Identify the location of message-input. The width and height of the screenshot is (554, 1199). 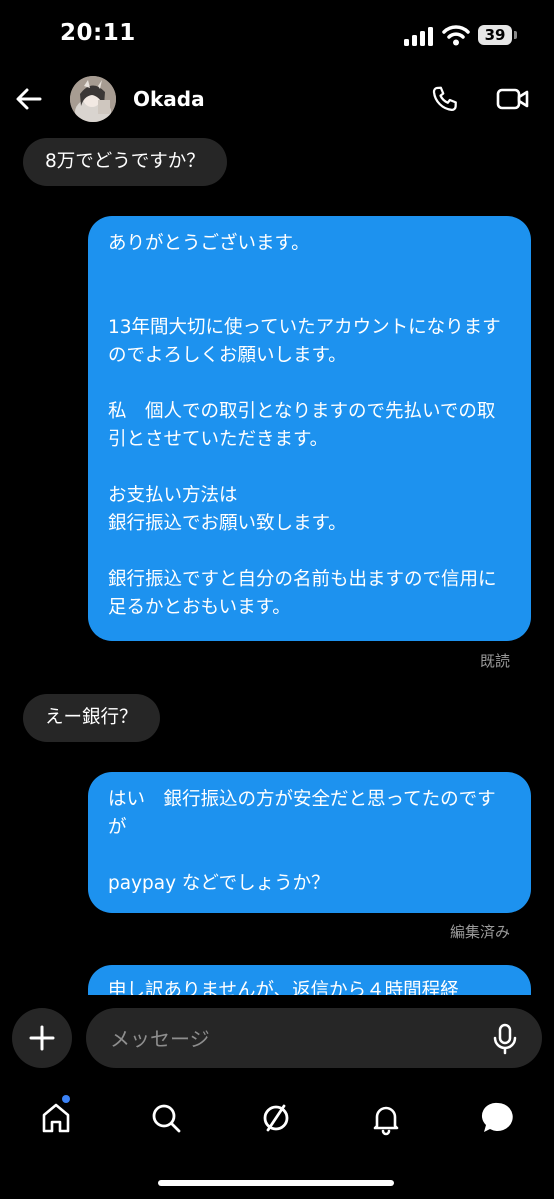
(295, 1039).